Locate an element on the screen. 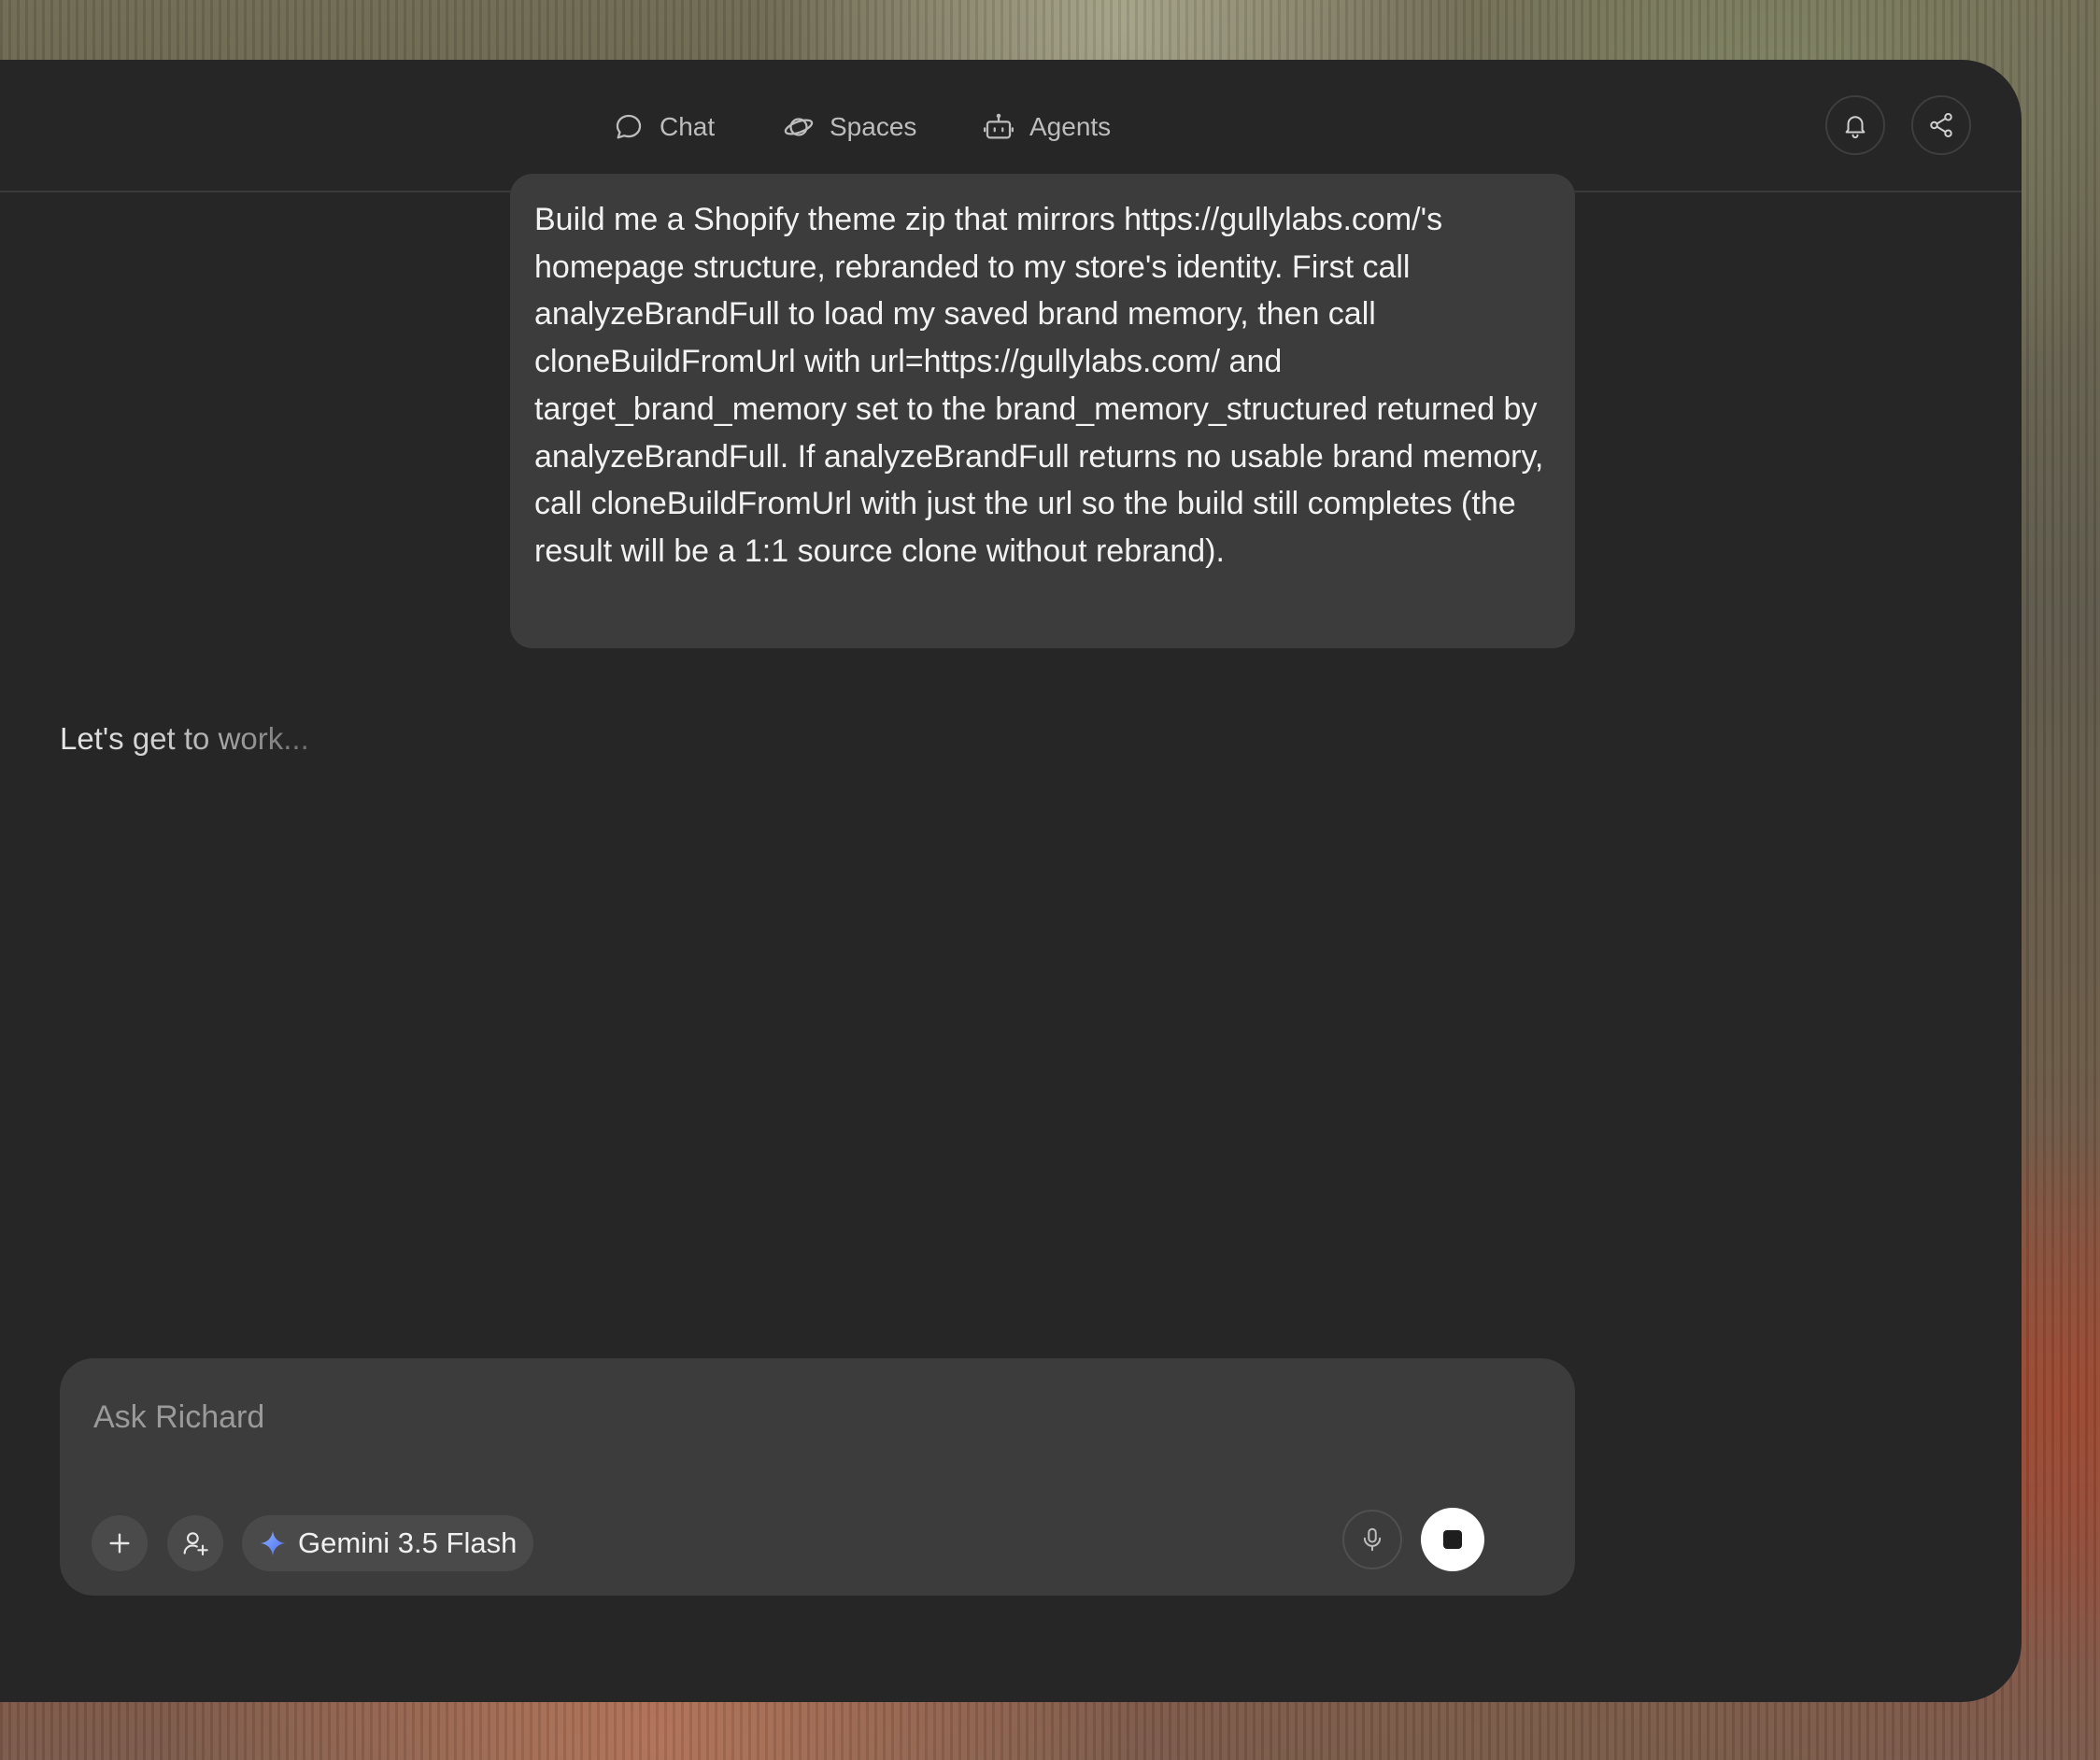  user-plus-icon is located at coordinates (196, 1544).